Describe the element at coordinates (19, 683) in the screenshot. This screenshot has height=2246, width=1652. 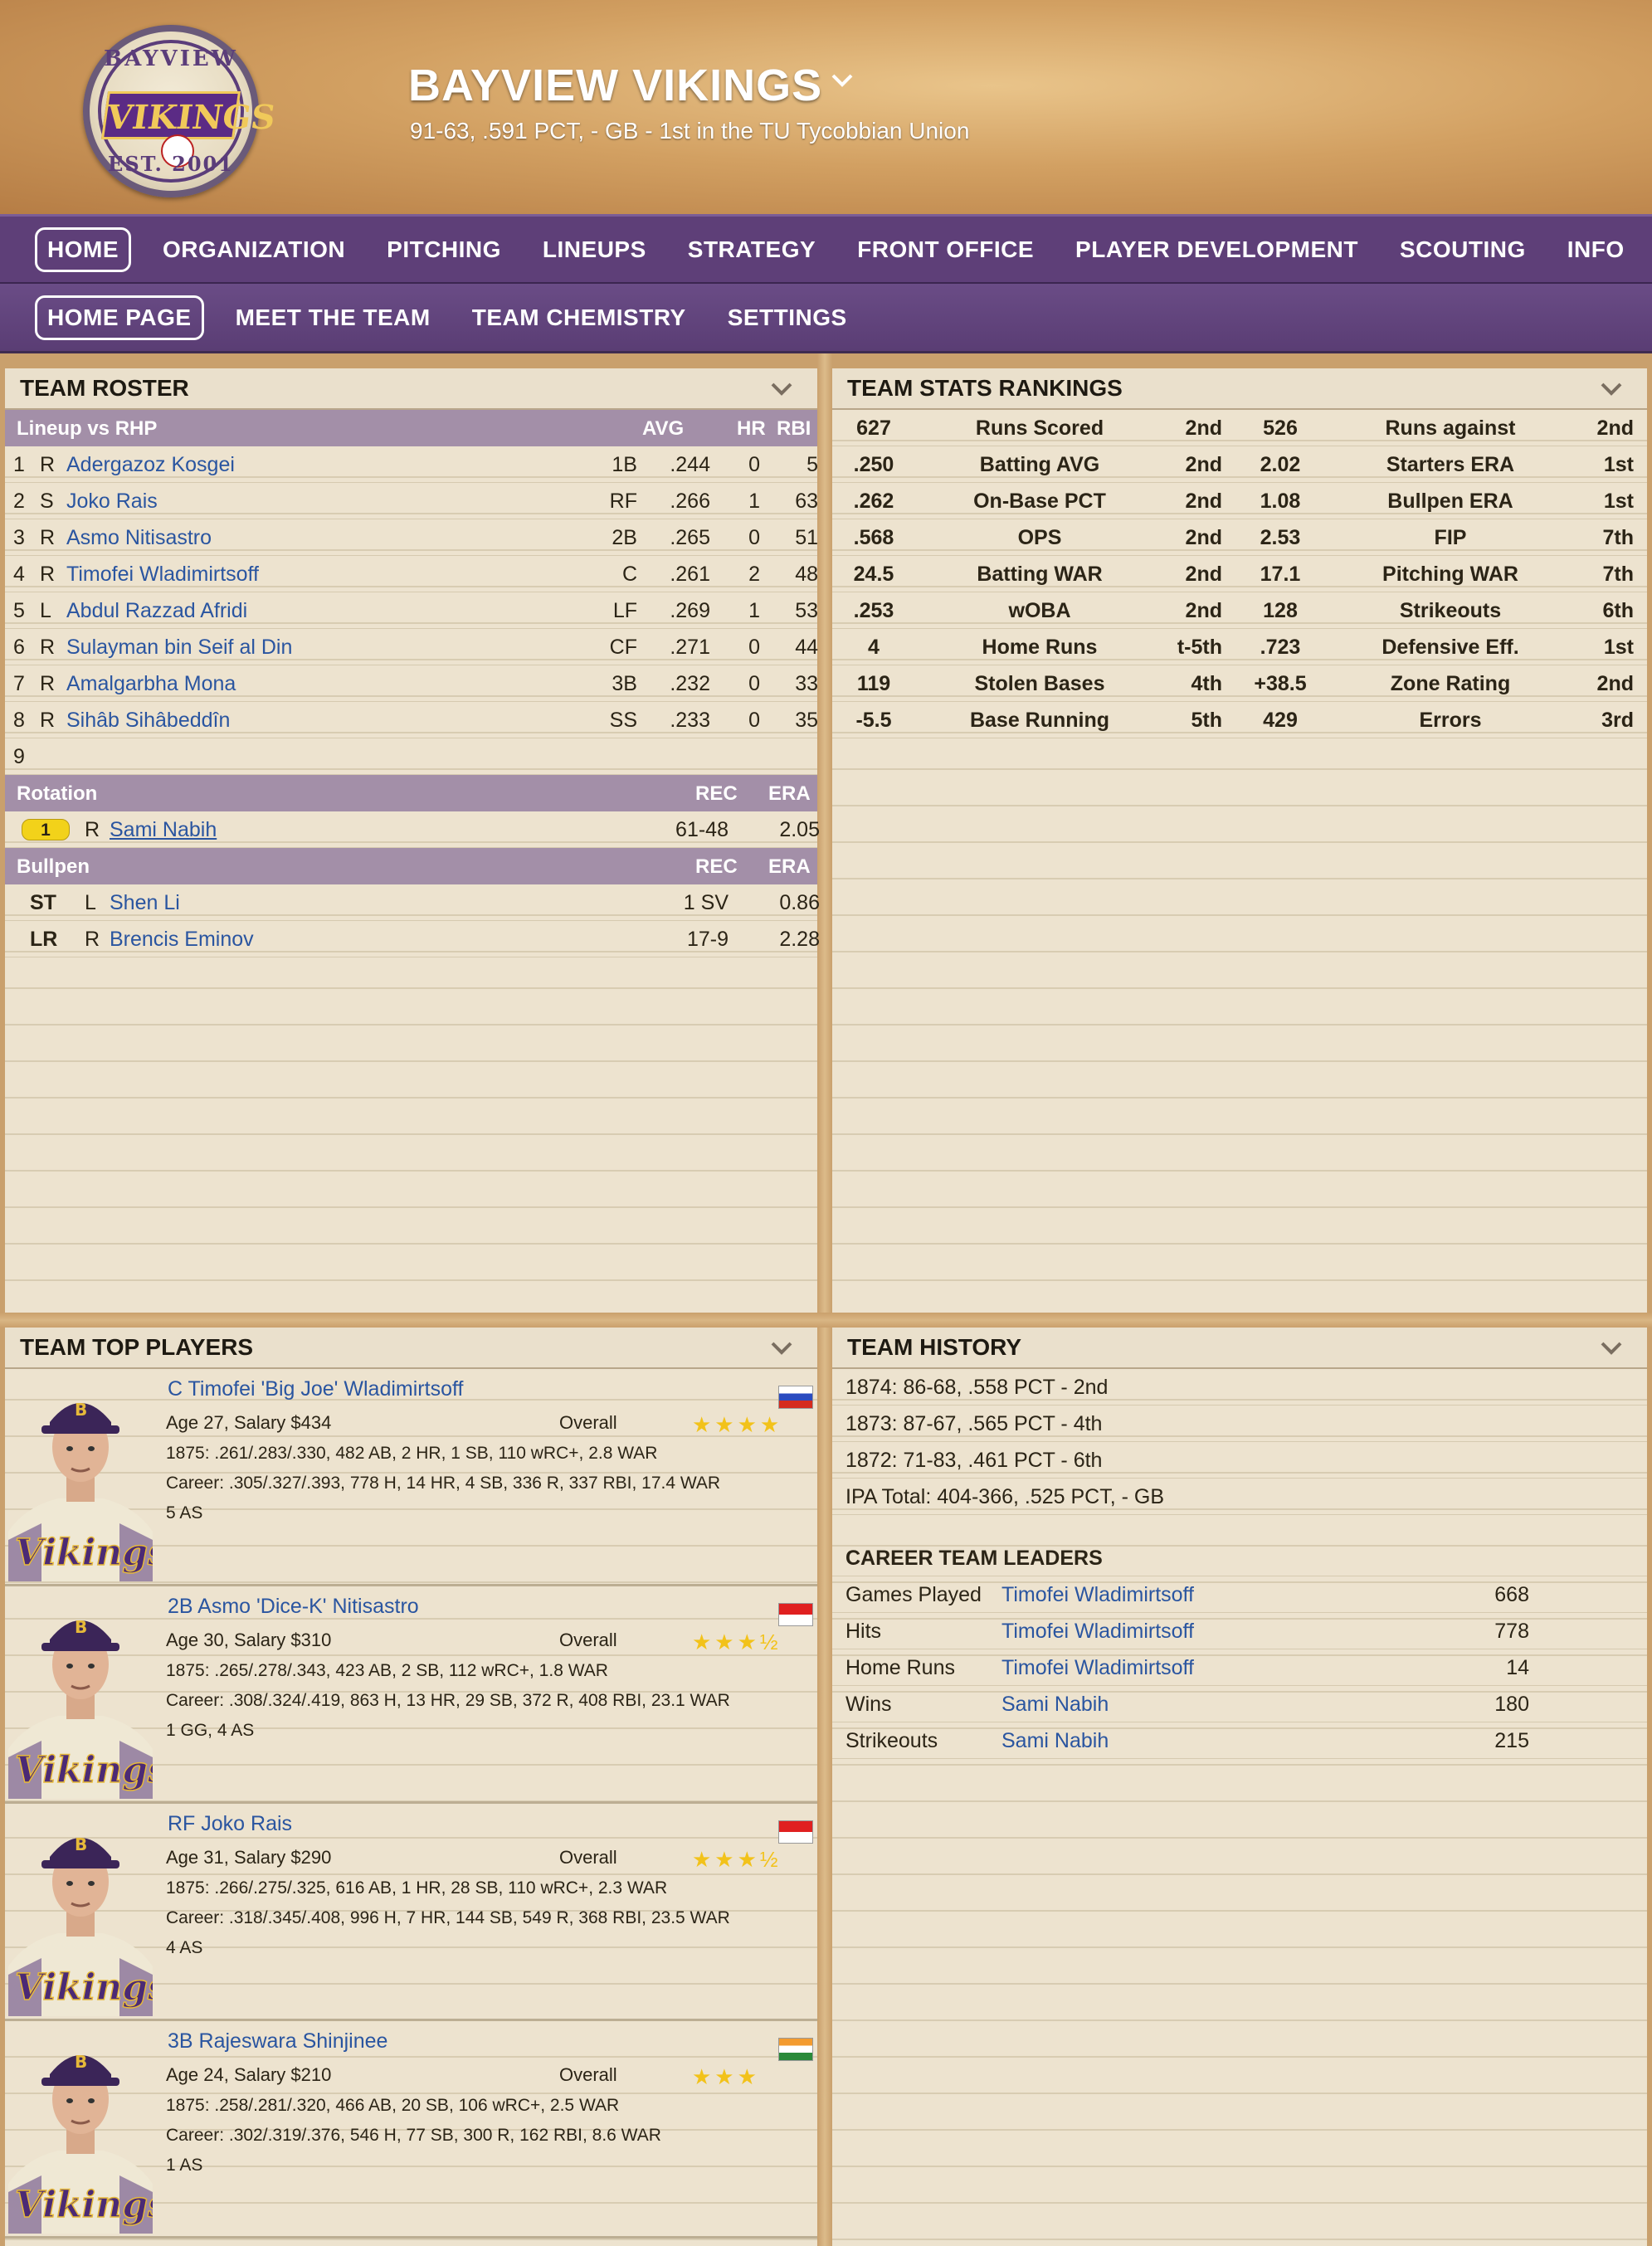
I see `lineup-slot: 7` at that location.